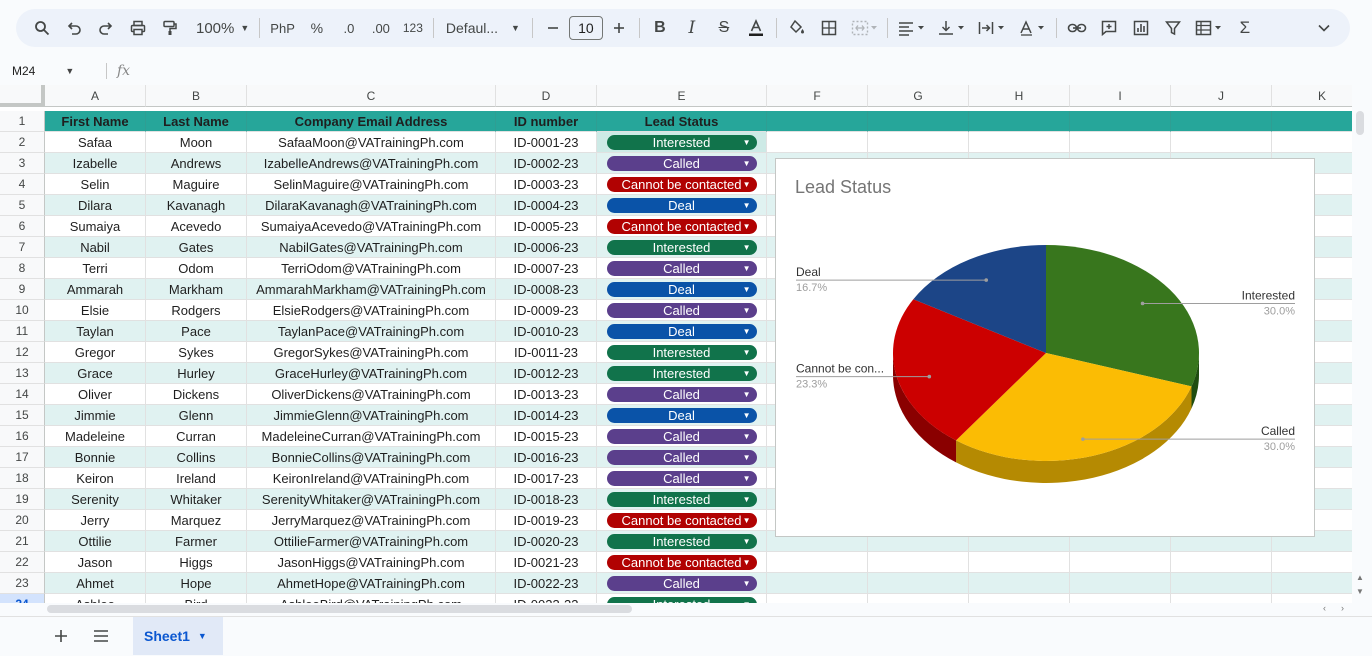 The image size is (1372, 656). Describe the element at coordinates (546, 598) in the screenshot. I see `id-number-cell: ID-0023-23` at that location.